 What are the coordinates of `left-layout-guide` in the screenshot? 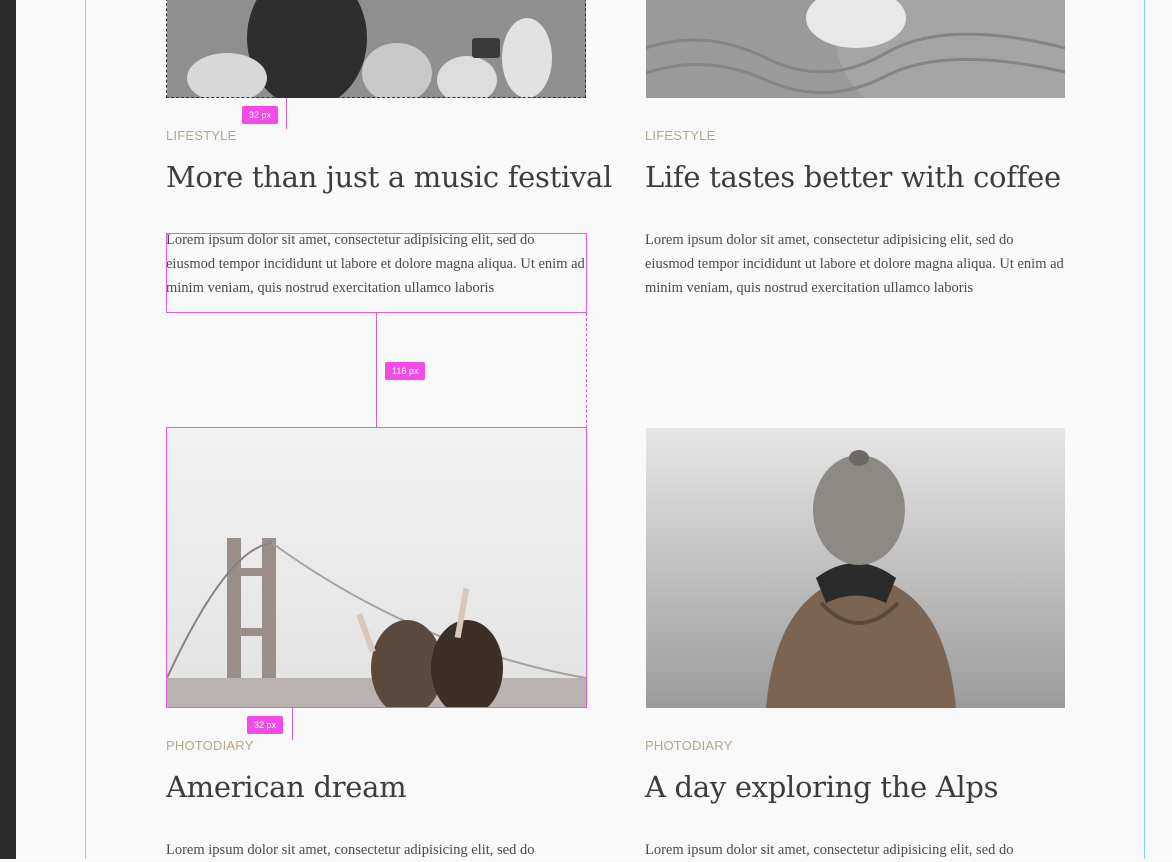 It's located at (85, 429).